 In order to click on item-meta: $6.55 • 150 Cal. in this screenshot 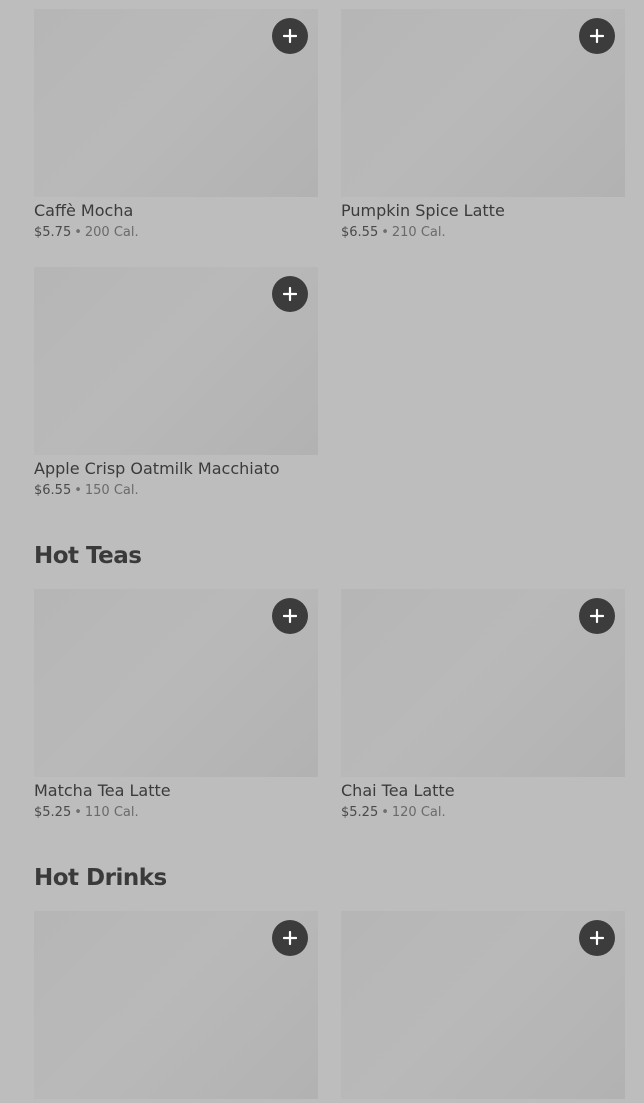, I will do `click(176, 490)`.